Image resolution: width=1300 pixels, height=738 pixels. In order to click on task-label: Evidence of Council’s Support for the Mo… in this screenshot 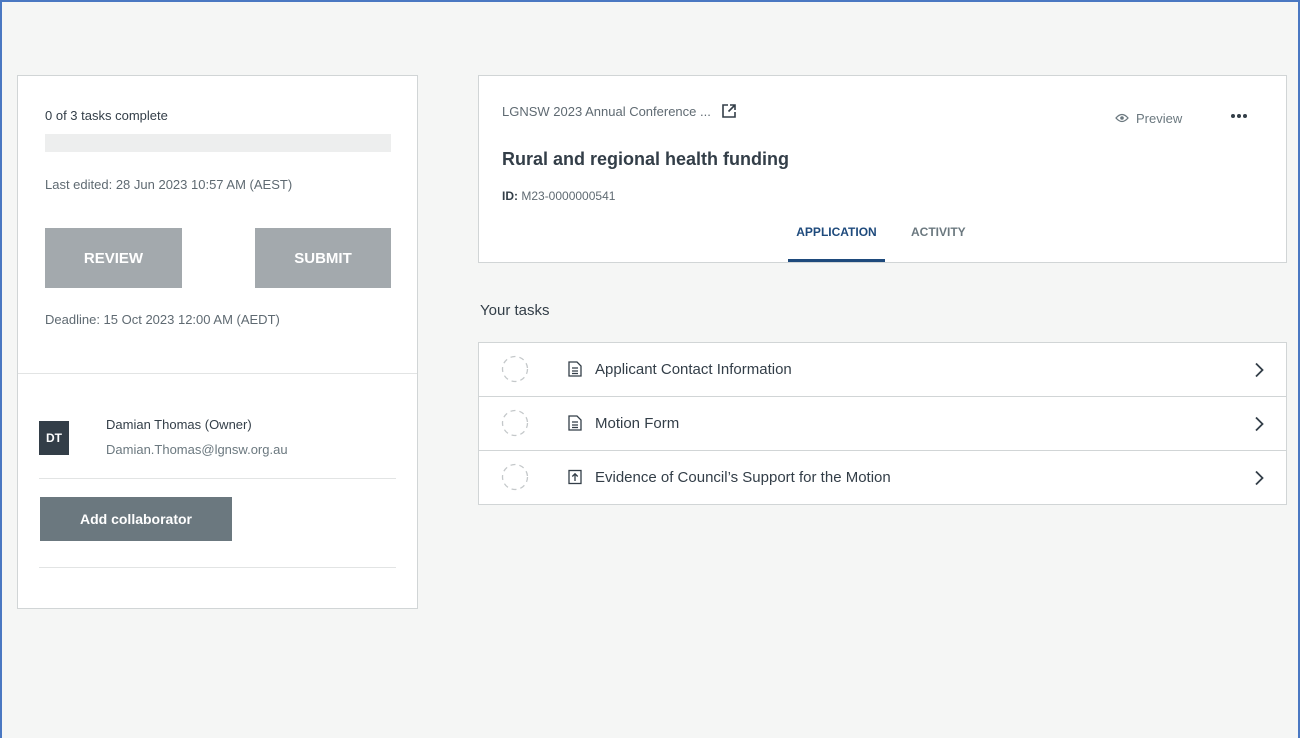, I will do `click(743, 477)`.